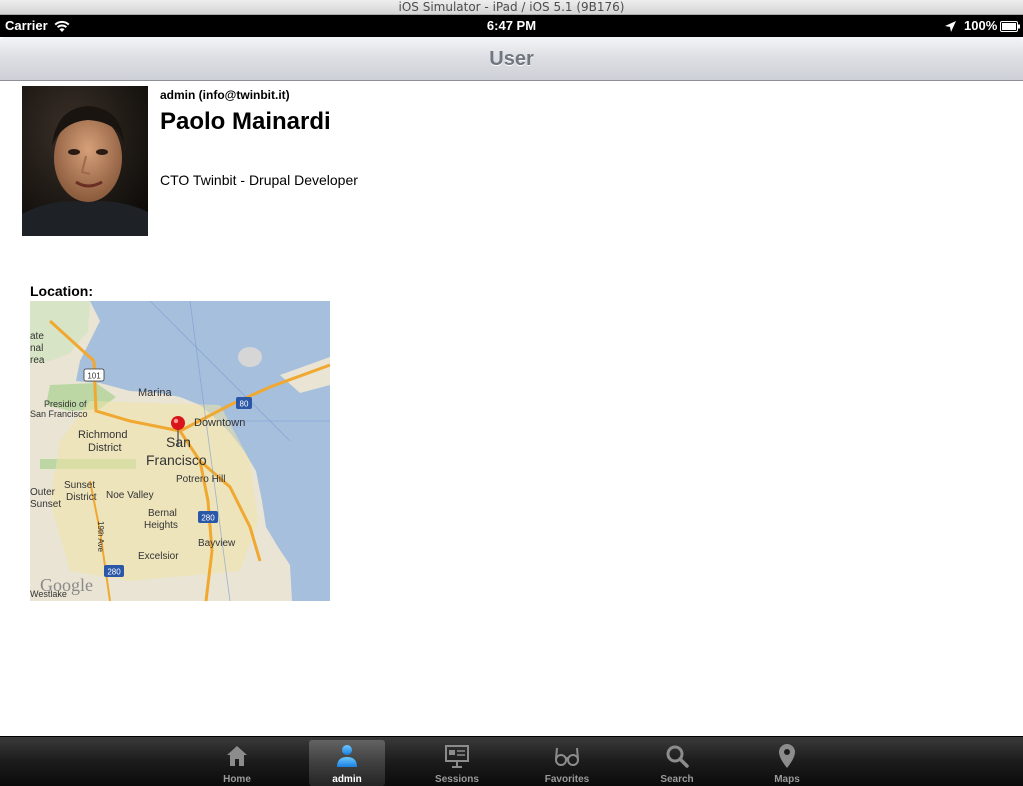  What do you see at coordinates (200, 479) in the screenshot?
I see `map-label-potrero: Potrero Hill` at bounding box center [200, 479].